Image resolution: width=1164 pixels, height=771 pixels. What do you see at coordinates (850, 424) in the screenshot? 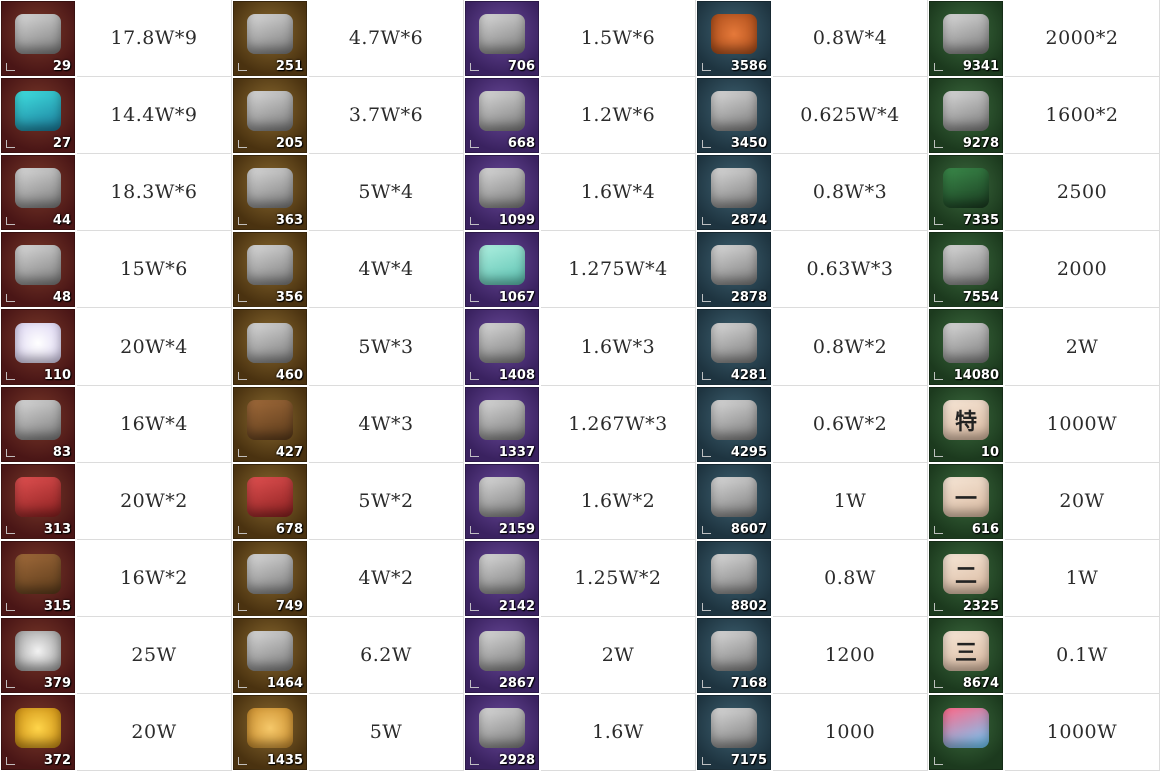
I see `item-price-cell: 0.6W*2` at bounding box center [850, 424].